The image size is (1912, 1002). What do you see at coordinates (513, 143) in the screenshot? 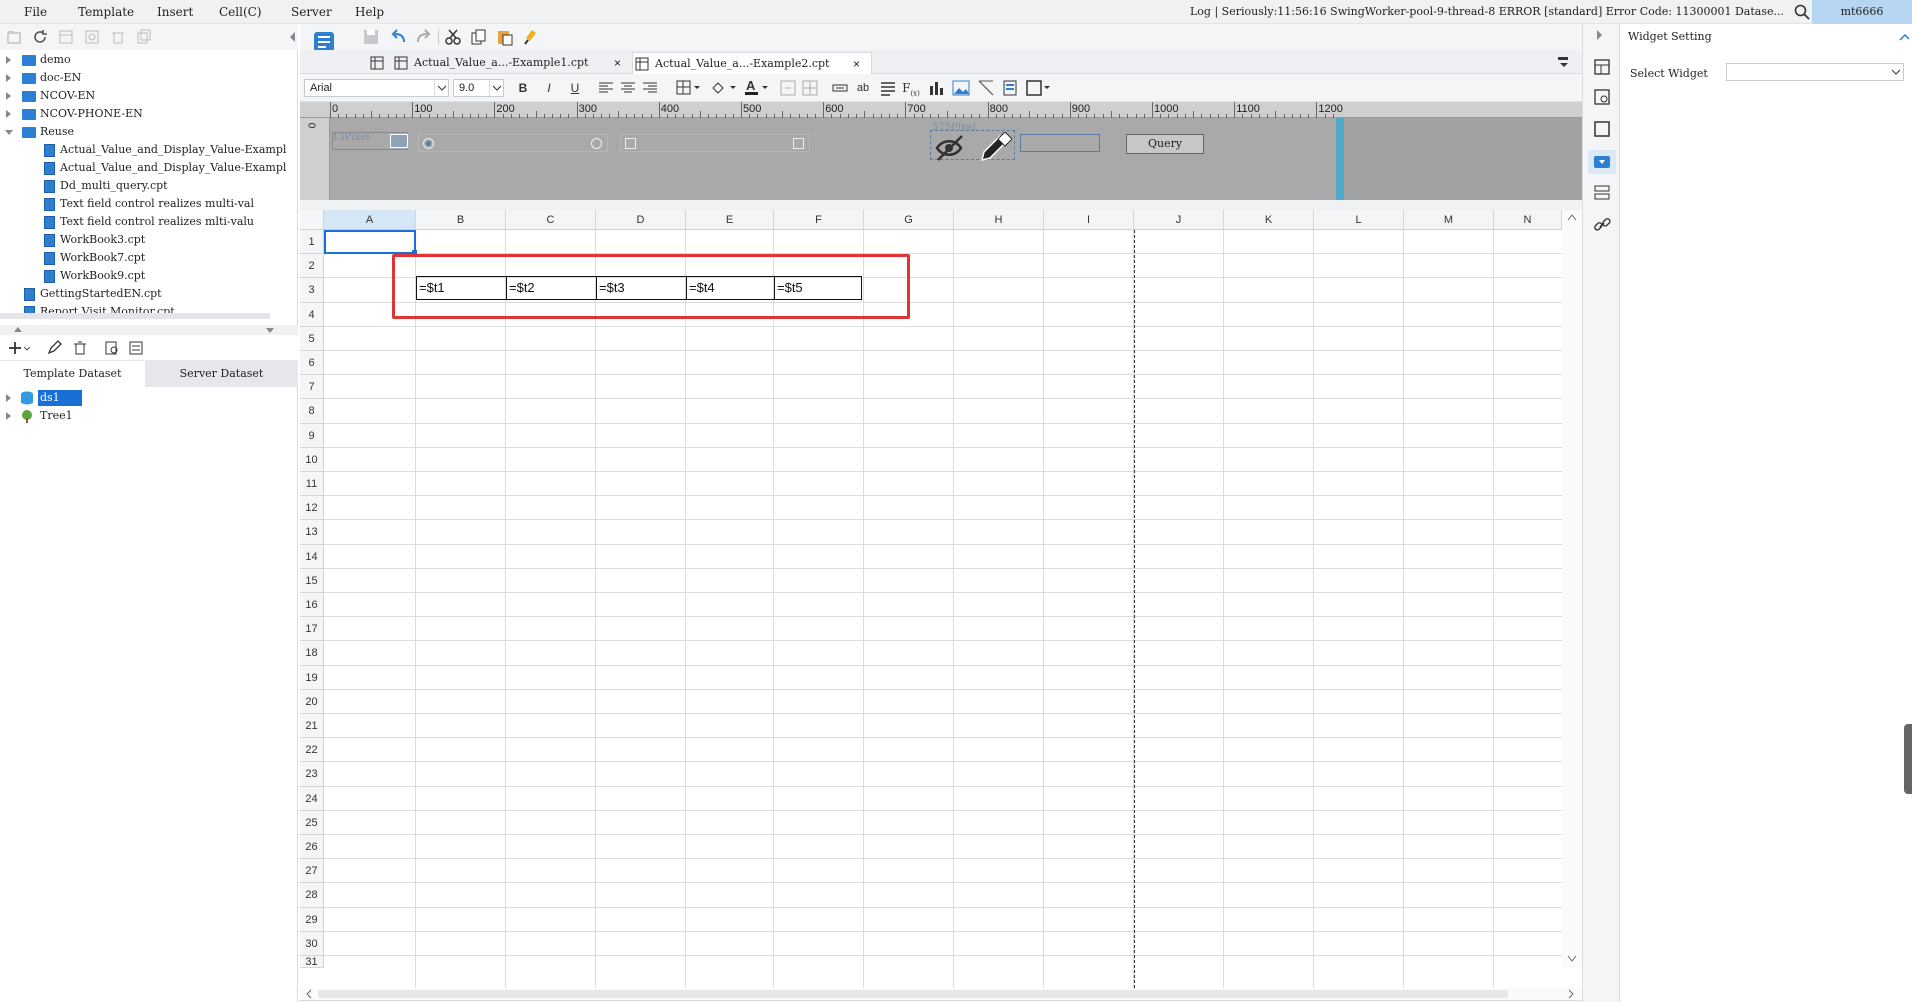
I see `radio-group-widget` at bounding box center [513, 143].